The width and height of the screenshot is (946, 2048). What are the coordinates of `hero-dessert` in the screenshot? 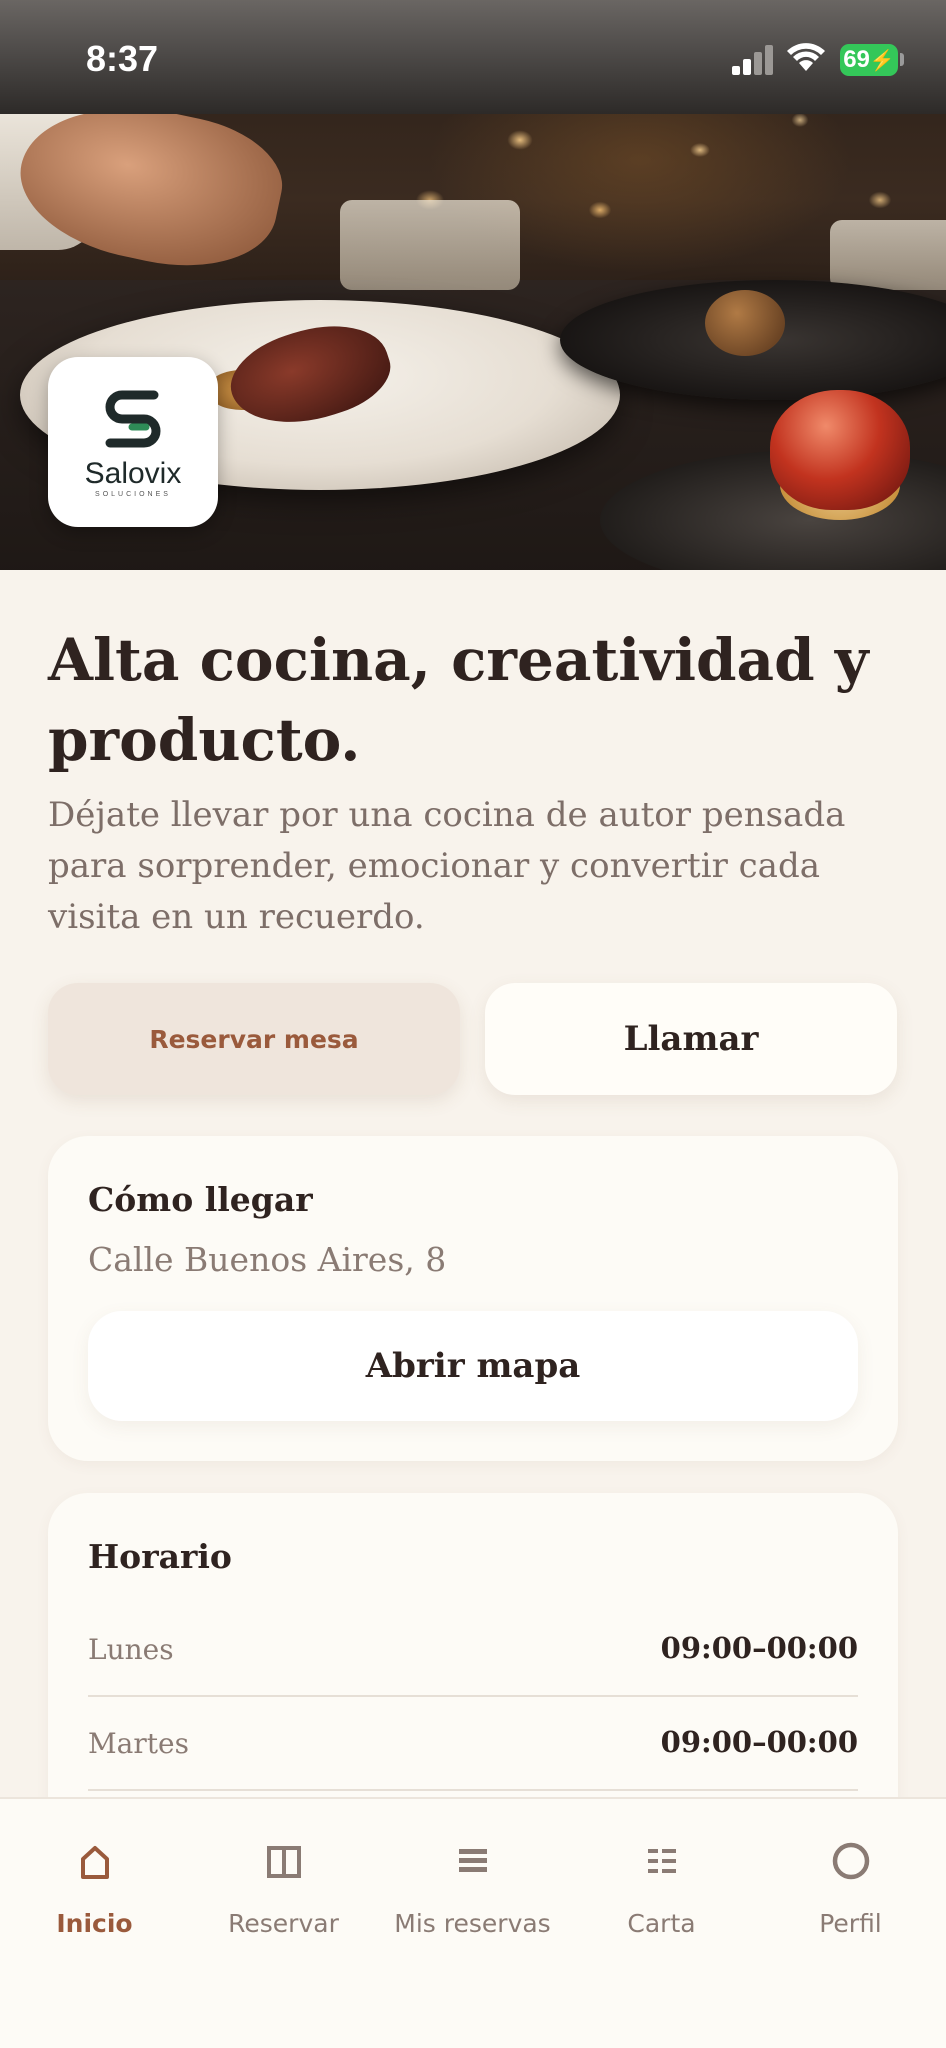 It's located at (745, 323).